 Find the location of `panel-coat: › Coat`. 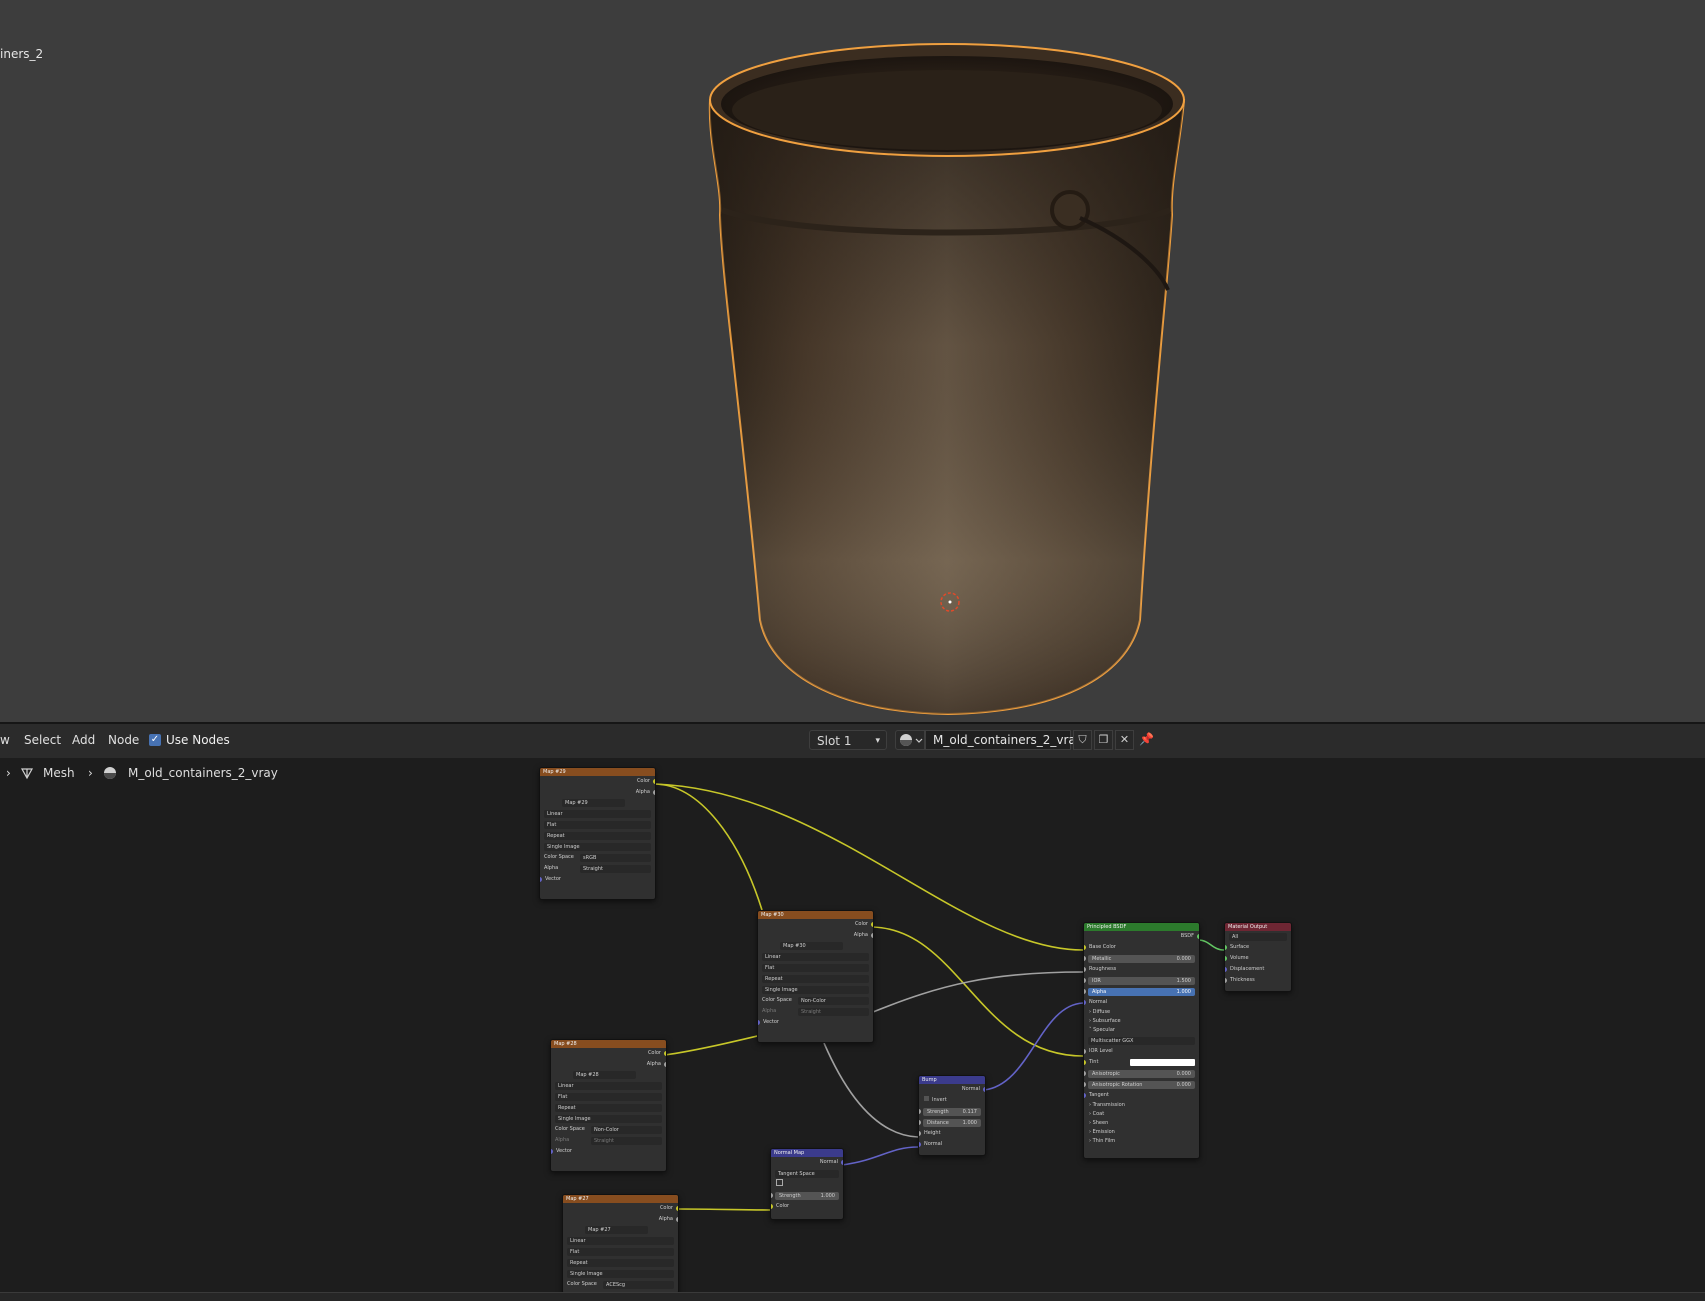

panel-coat: › Coat is located at coordinates (1141, 1114).